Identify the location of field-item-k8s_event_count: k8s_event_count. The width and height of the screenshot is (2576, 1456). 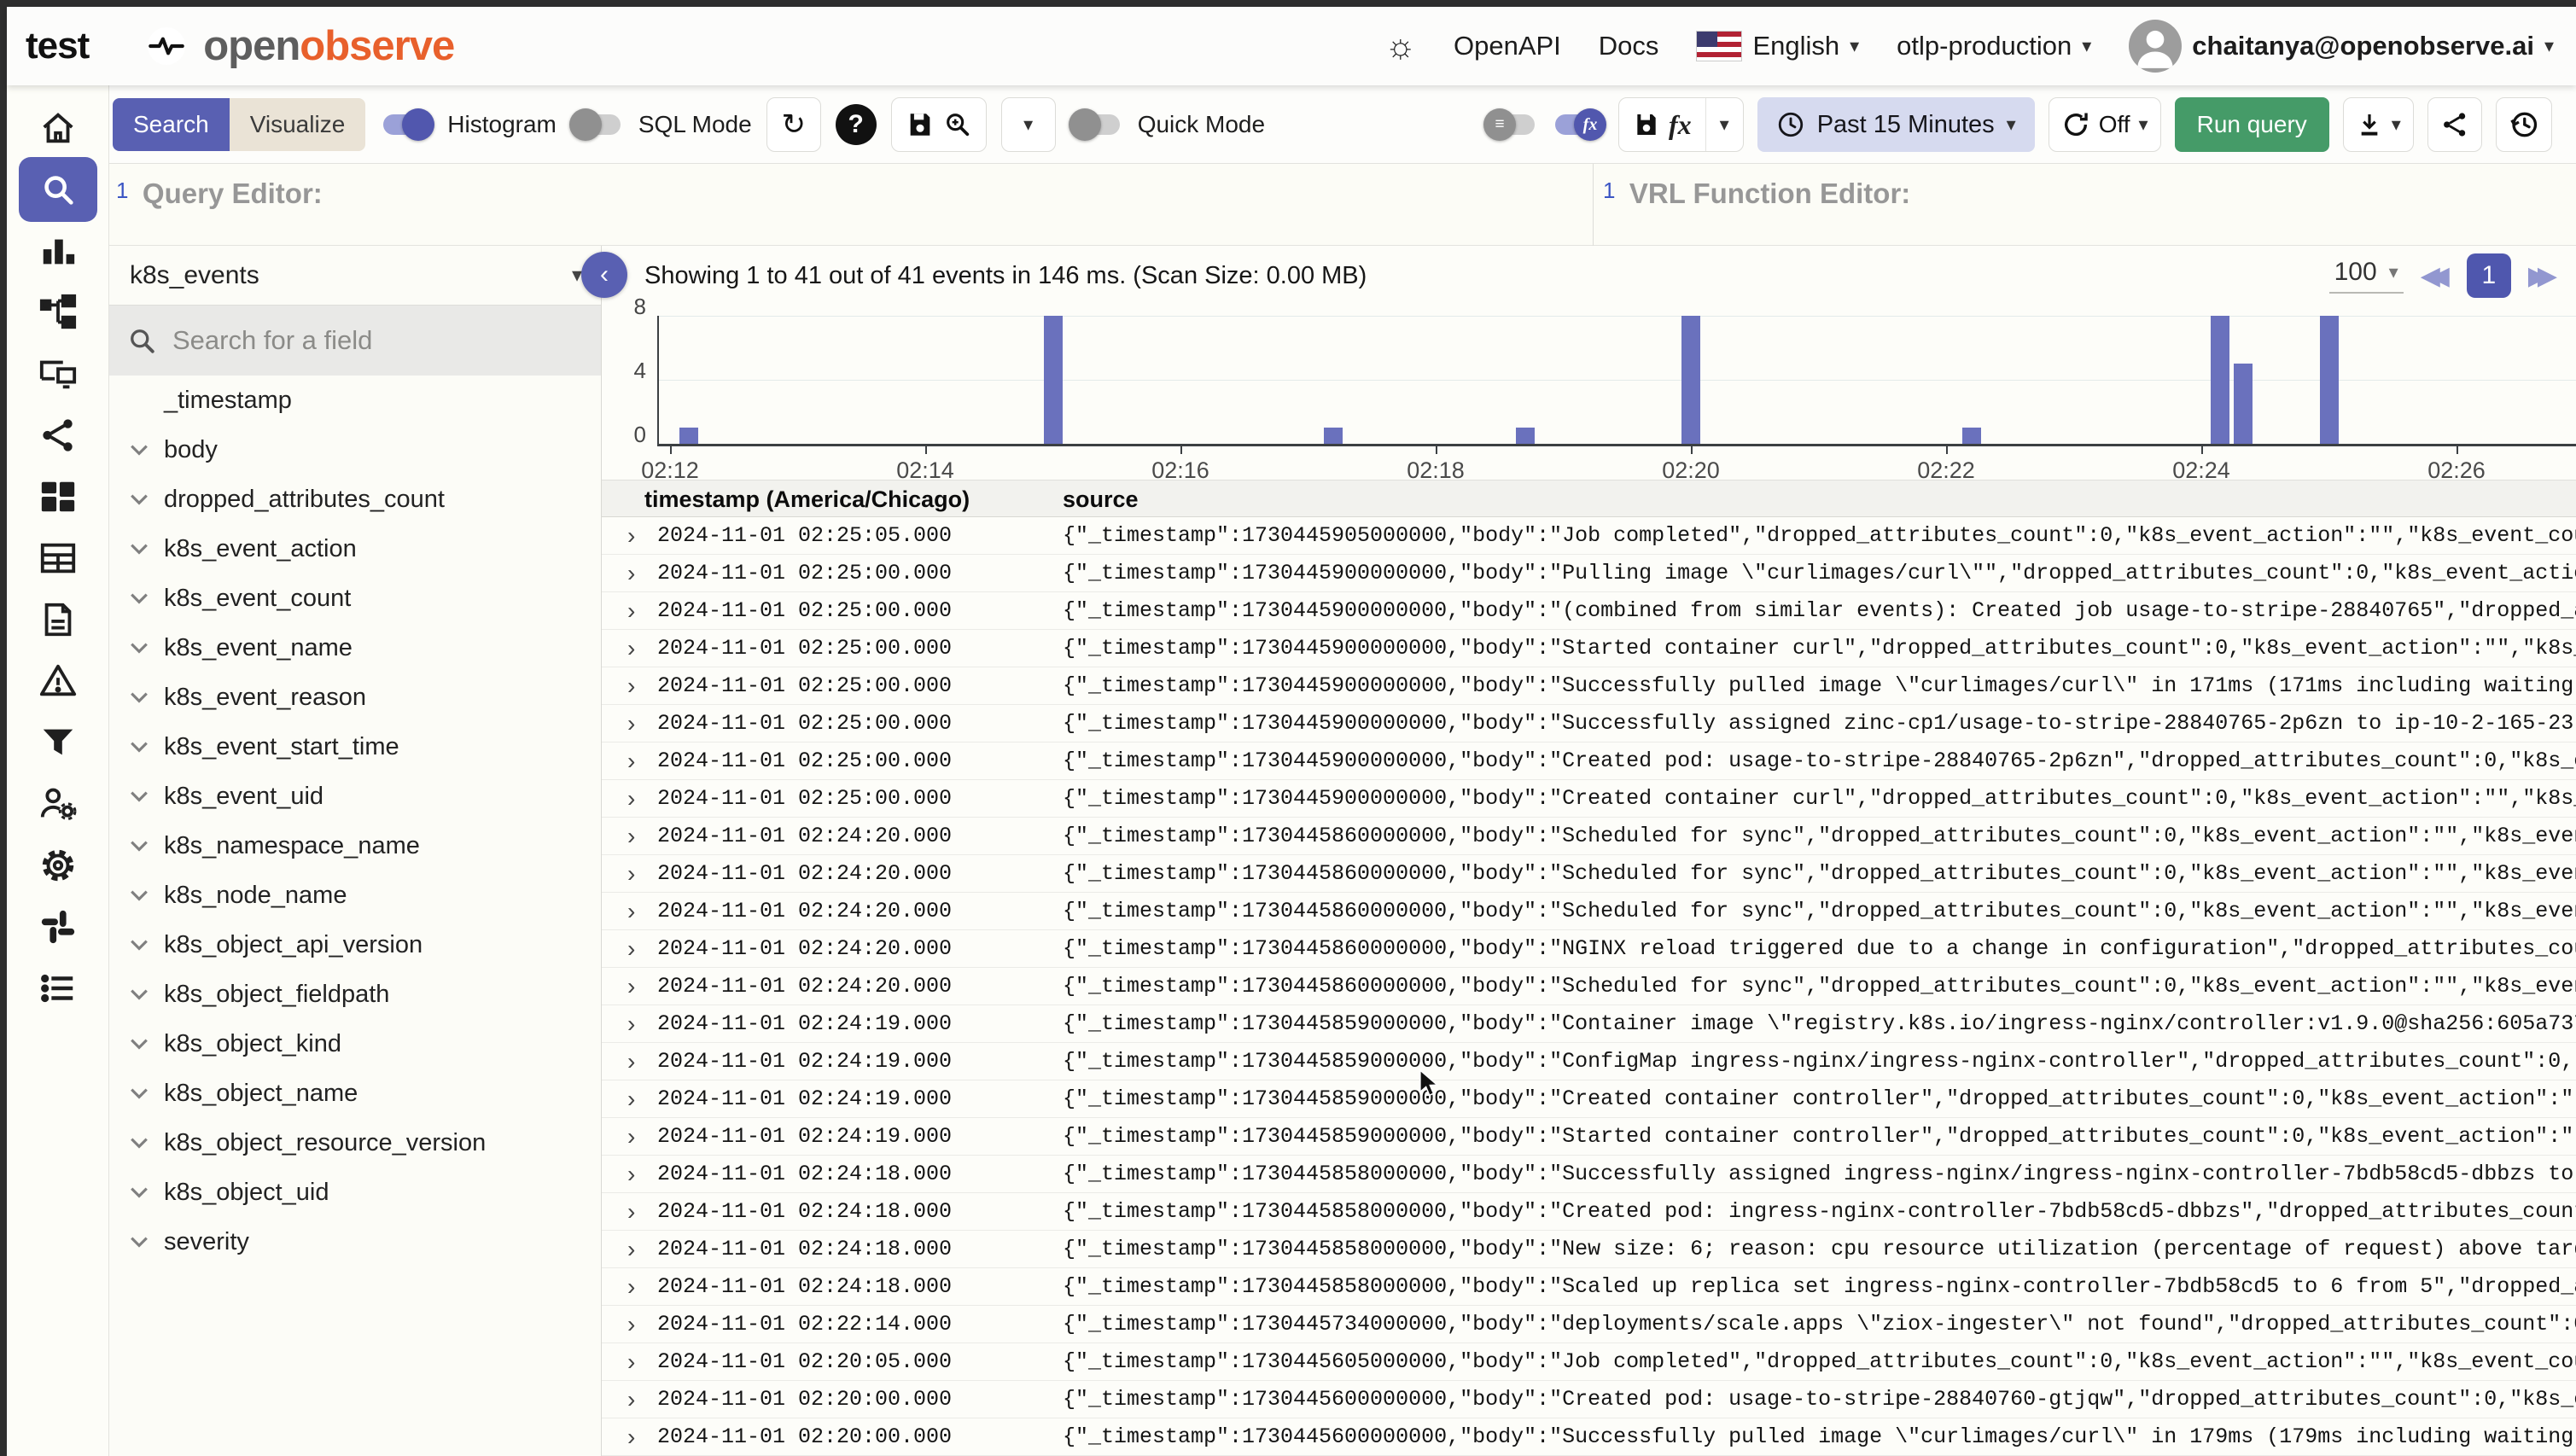
(355, 598).